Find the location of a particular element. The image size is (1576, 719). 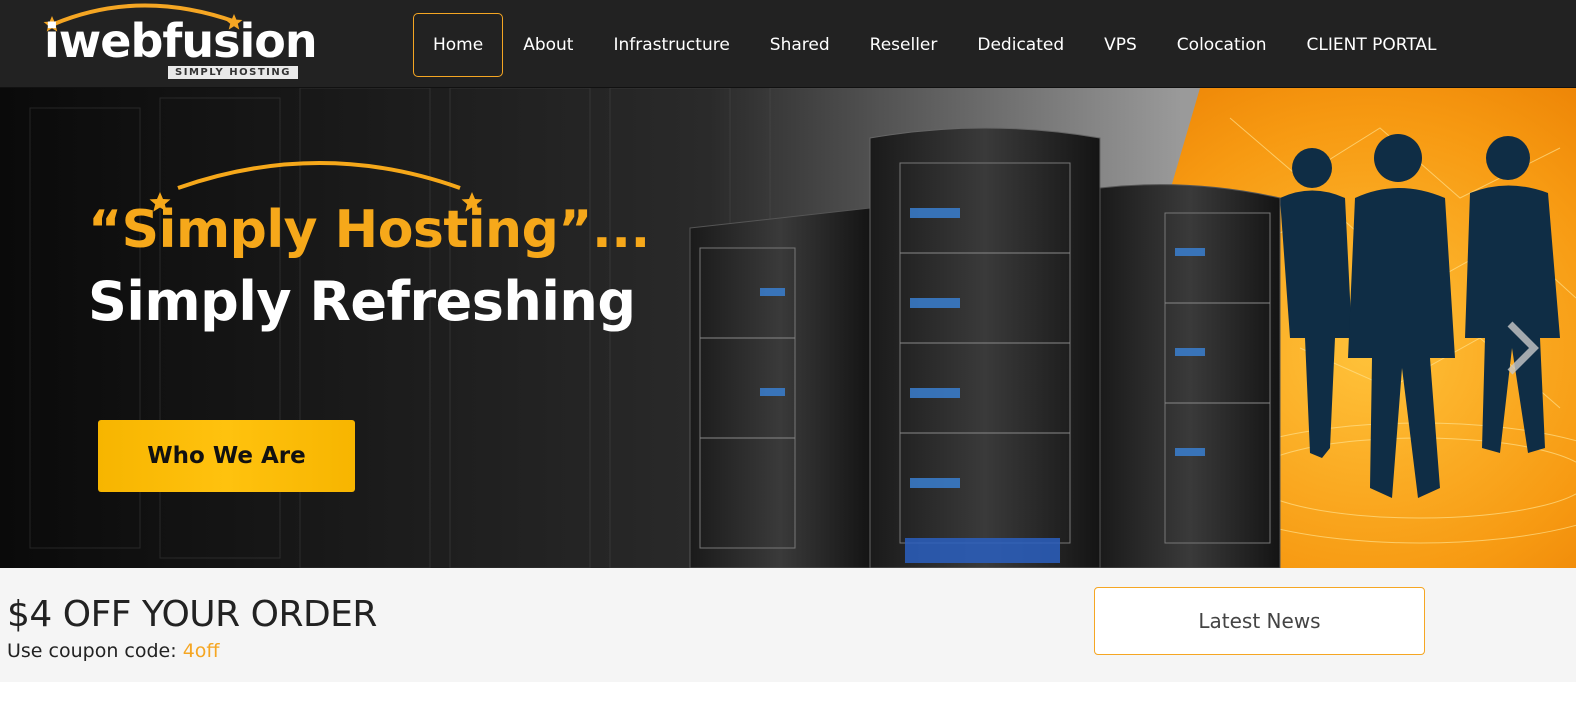

nav-vps: VPS is located at coordinates (1120, 45).